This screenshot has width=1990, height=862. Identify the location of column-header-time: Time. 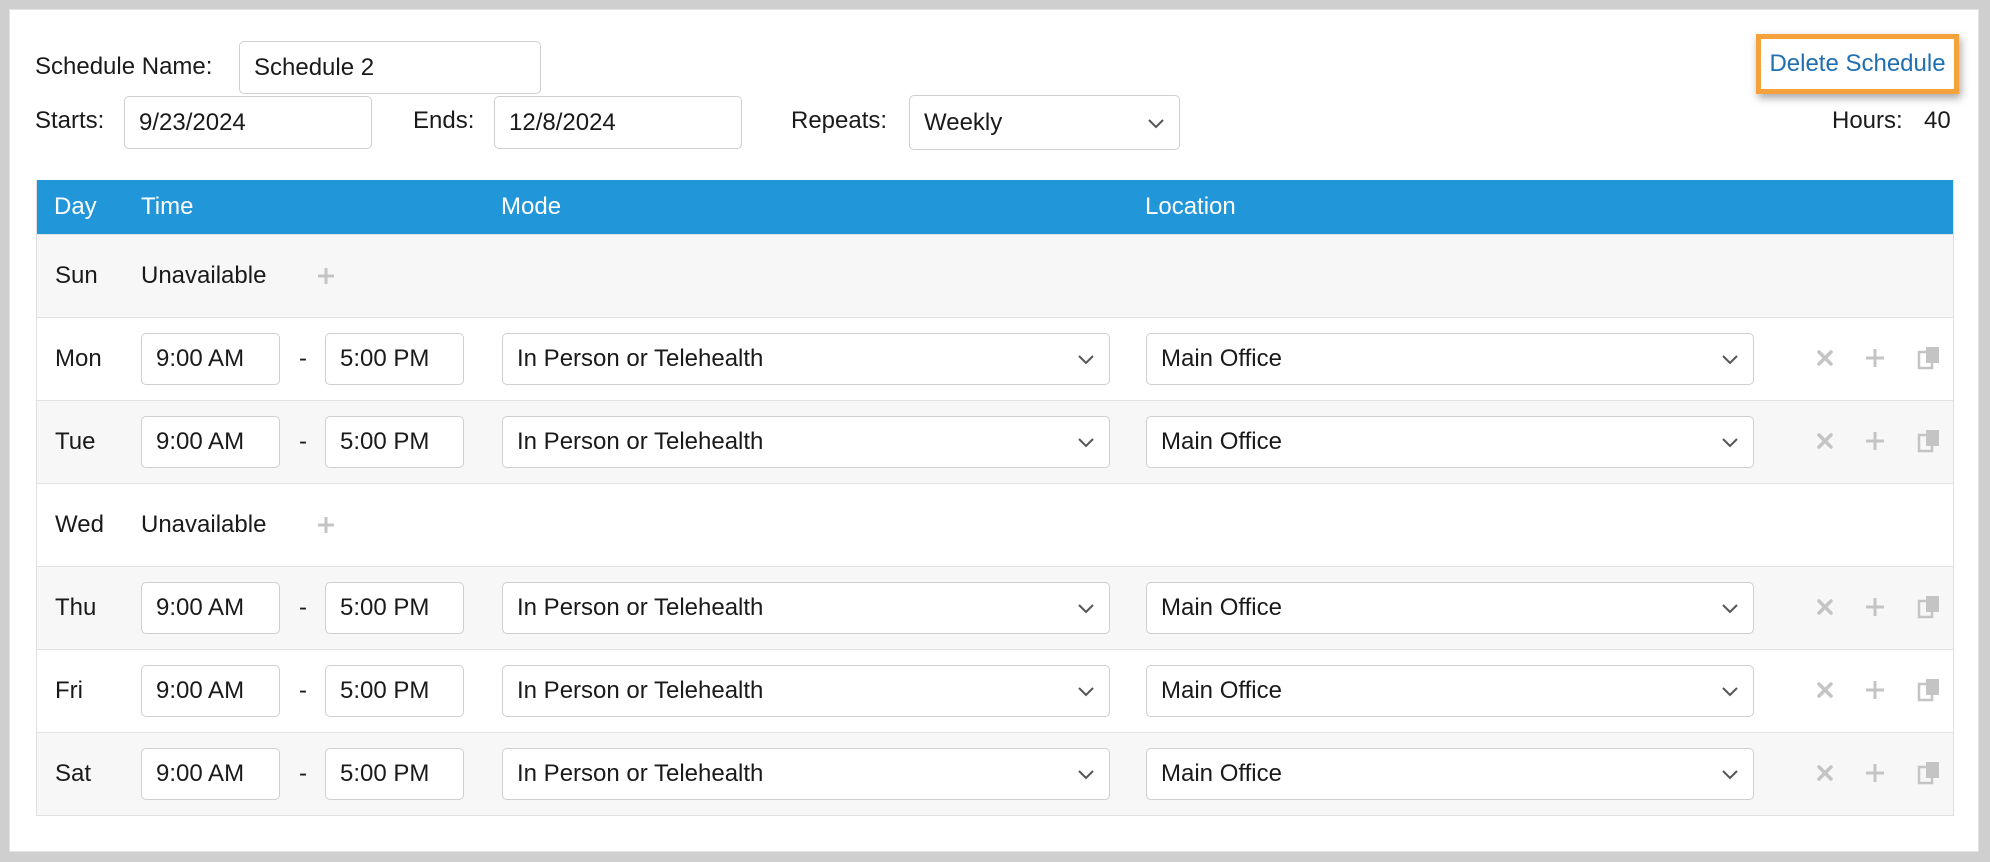
(167, 206).